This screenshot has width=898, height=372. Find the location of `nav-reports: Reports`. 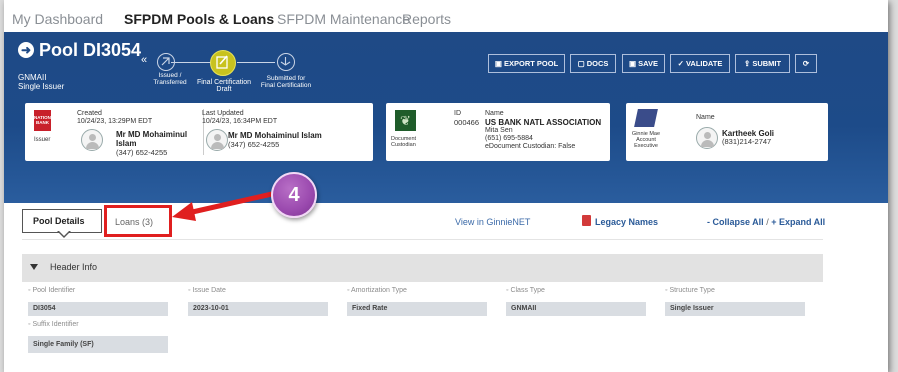

nav-reports: Reports is located at coordinates (426, 19).